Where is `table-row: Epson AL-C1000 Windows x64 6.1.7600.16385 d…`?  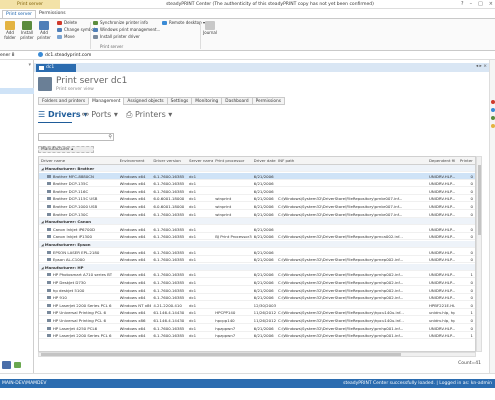
table-row: Epson AL-C1000 Windows x64 6.1.7600.16385 d… is located at coordinates (257, 260).